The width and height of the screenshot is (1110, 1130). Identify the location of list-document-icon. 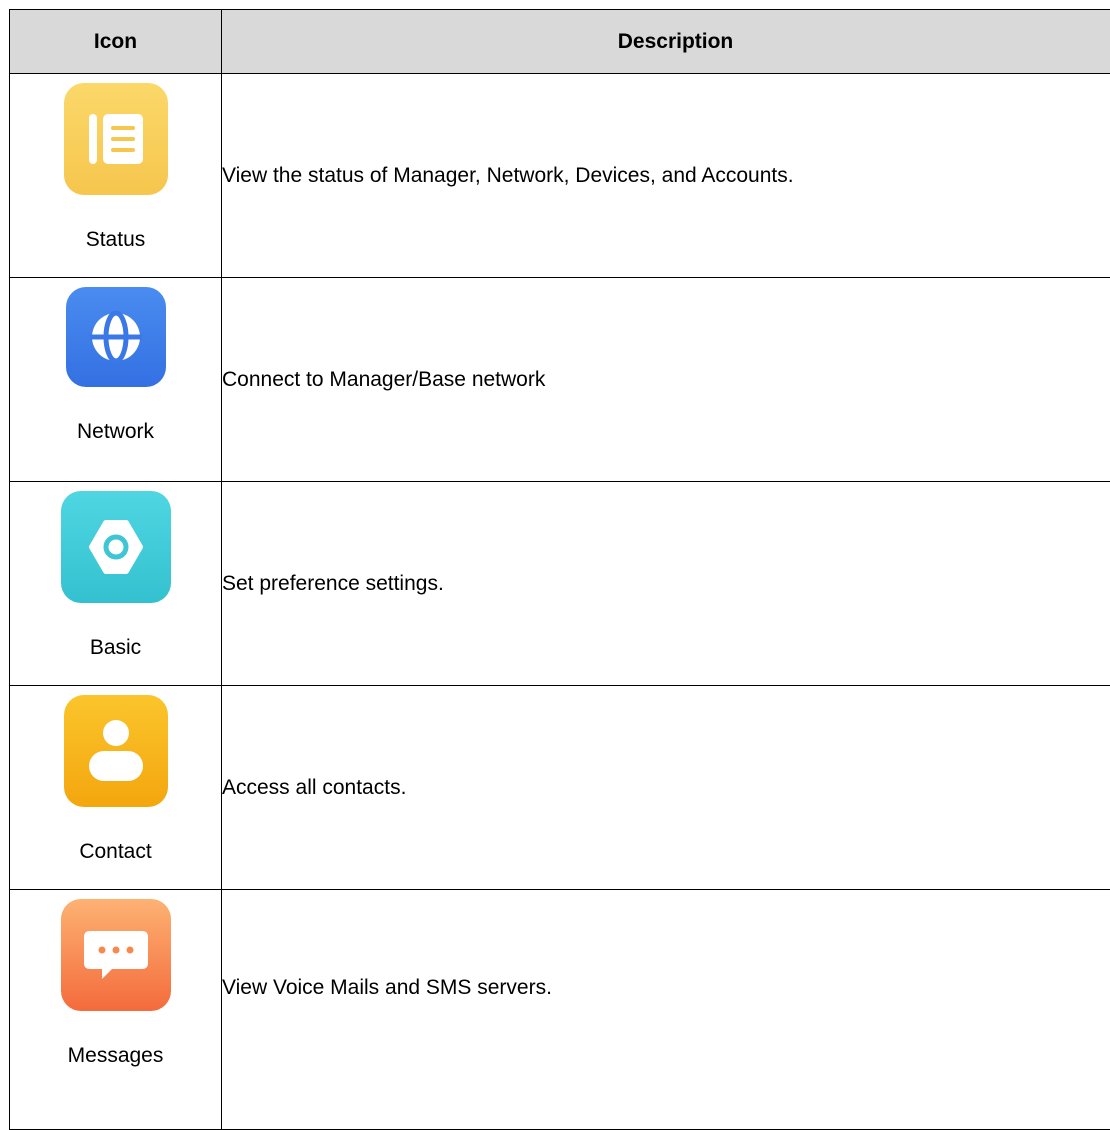
(116, 139).